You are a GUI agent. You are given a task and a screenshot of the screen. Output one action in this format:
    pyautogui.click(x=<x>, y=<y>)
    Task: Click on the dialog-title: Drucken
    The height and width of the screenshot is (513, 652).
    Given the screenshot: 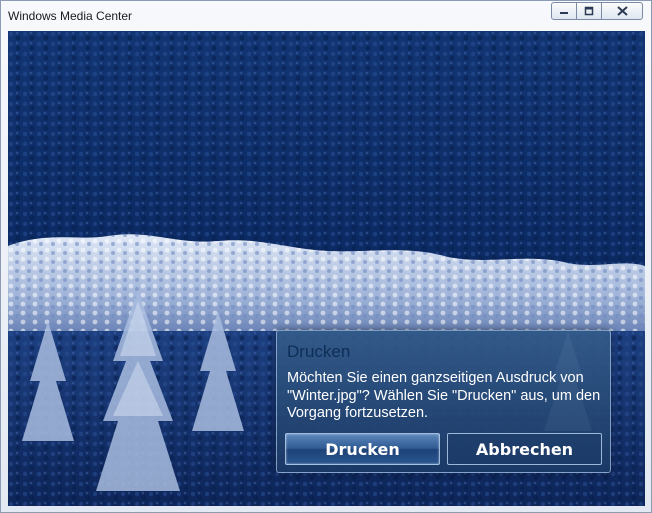 What is the action you would take?
    pyautogui.click(x=319, y=351)
    